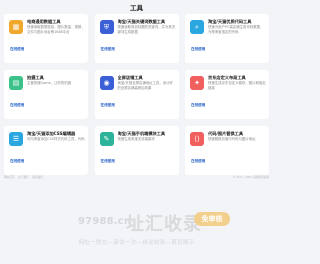 Image resolution: width=320 pixels, height=264 pixels. I want to click on tool-card: ⛨ 淘宝/天猫关键词数据工具 快速读取商品标题的关键词，并为其关键词生成数据 在线使用, so click(136, 38).